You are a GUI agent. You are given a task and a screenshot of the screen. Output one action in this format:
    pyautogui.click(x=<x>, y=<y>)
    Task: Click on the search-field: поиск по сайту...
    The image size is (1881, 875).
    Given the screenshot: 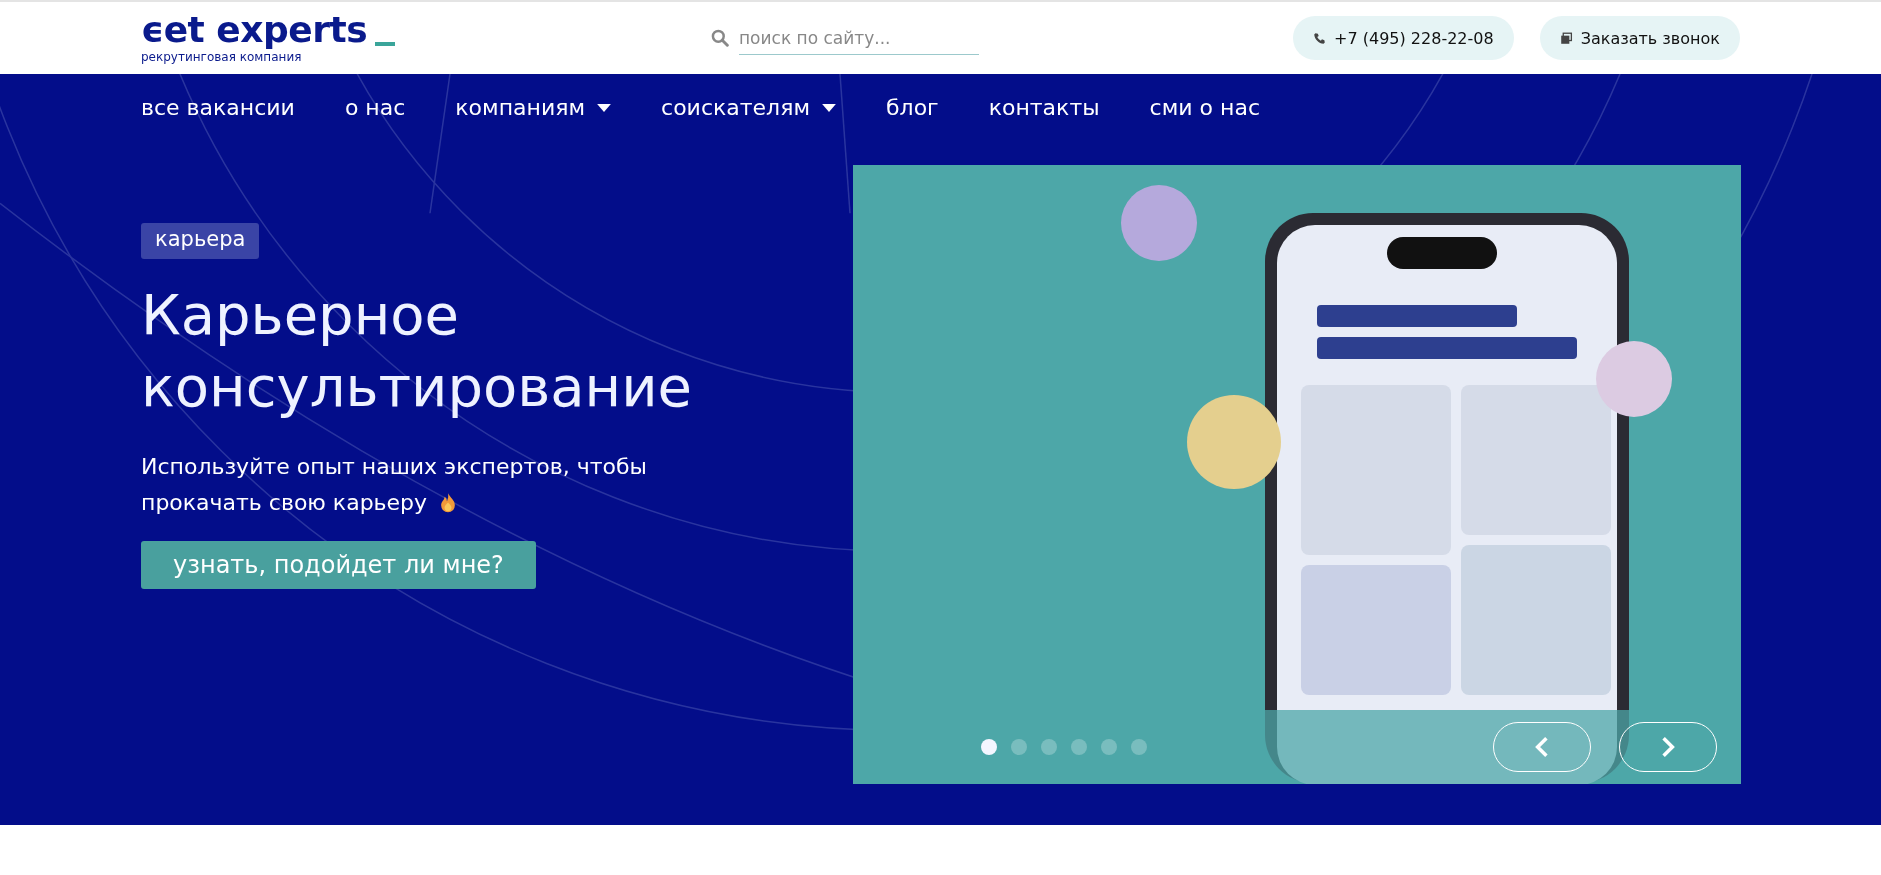 What is the action you would take?
    pyautogui.click(x=859, y=38)
    